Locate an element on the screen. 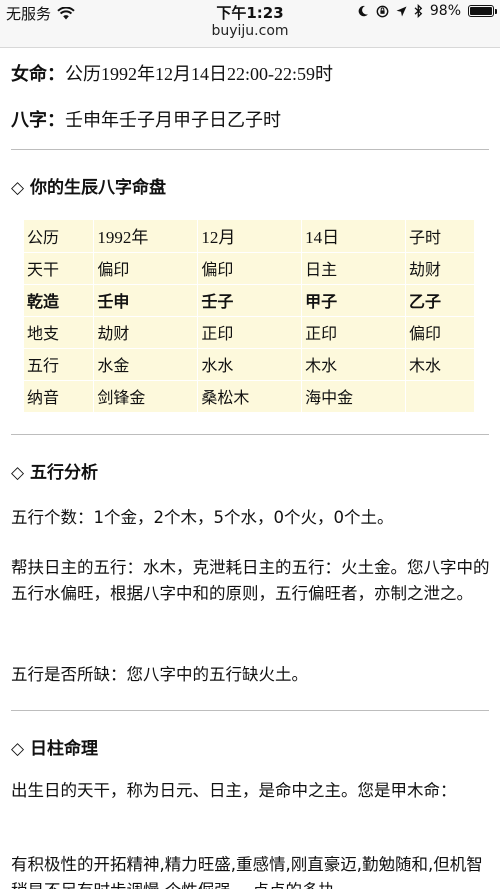 This screenshot has width=500, height=889. table-cell: 甲子 is located at coordinates (354, 300).